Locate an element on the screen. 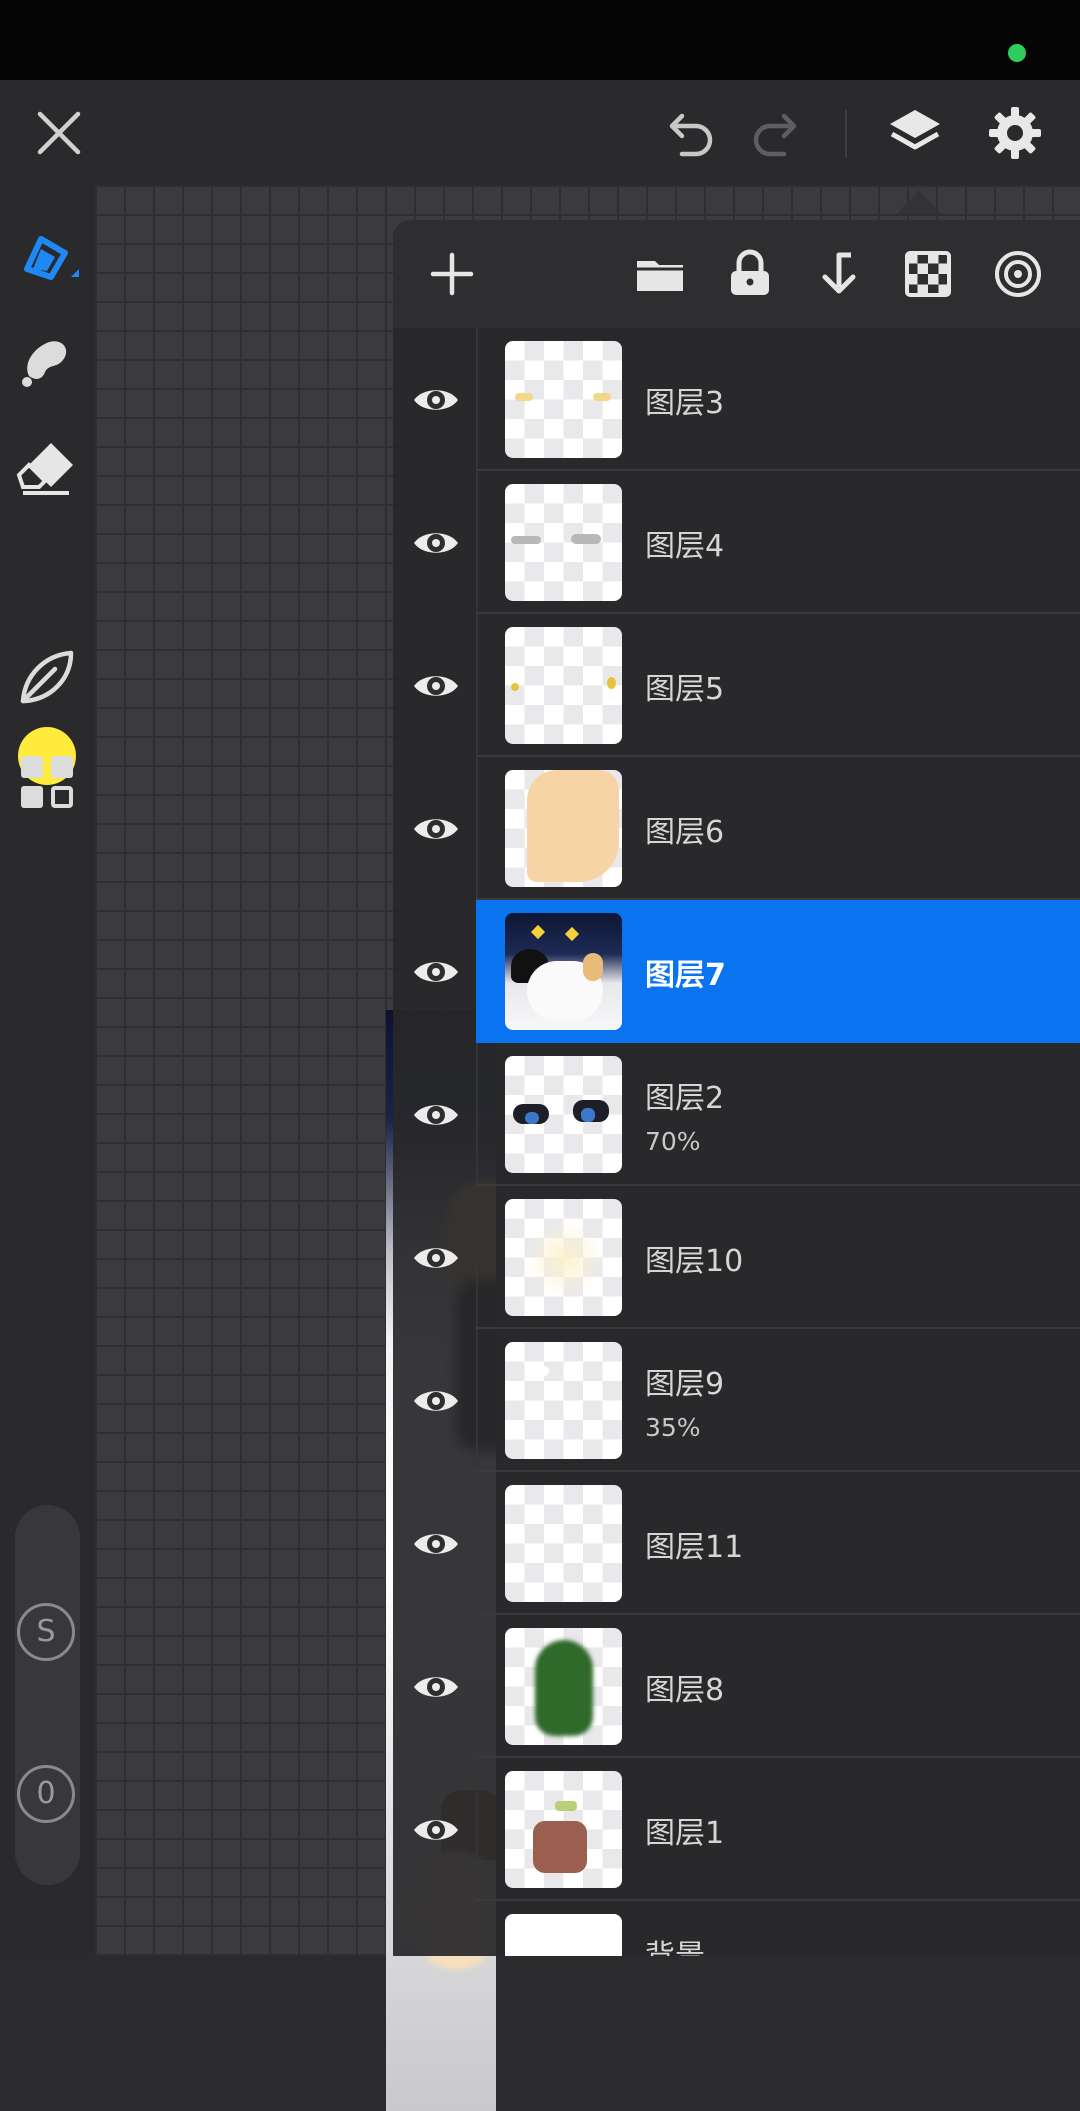 The height and width of the screenshot is (2111, 1080). liquify-icon is located at coordinates (47, 677).